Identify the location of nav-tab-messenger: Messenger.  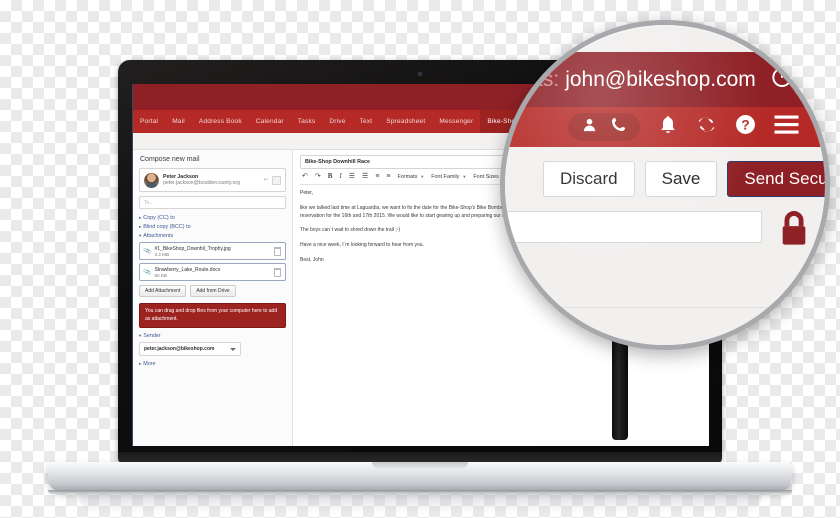
(456, 121).